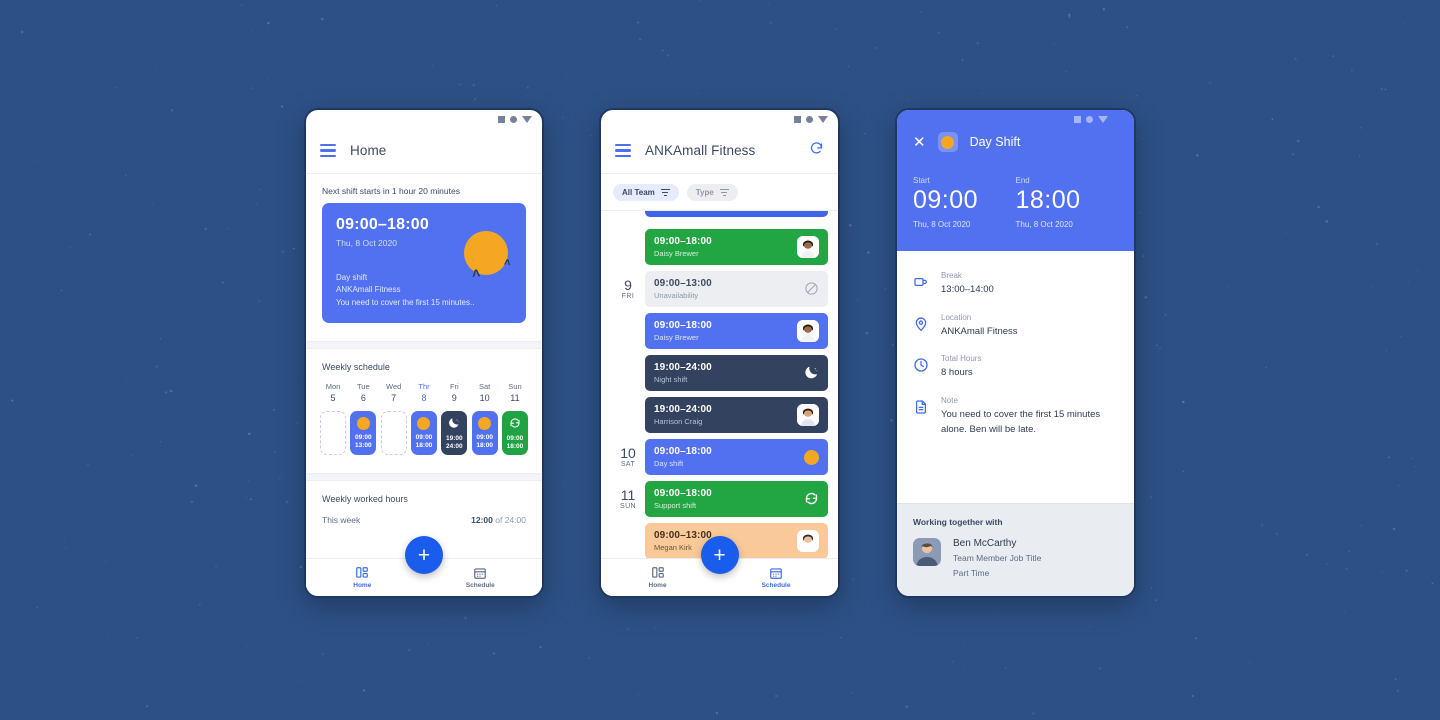 The height and width of the screenshot is (720, 1440). What do you see at coordinates (424, 438) in the screenshot?
I see `shift-start: 09:00` at bounding box center [424, 438].